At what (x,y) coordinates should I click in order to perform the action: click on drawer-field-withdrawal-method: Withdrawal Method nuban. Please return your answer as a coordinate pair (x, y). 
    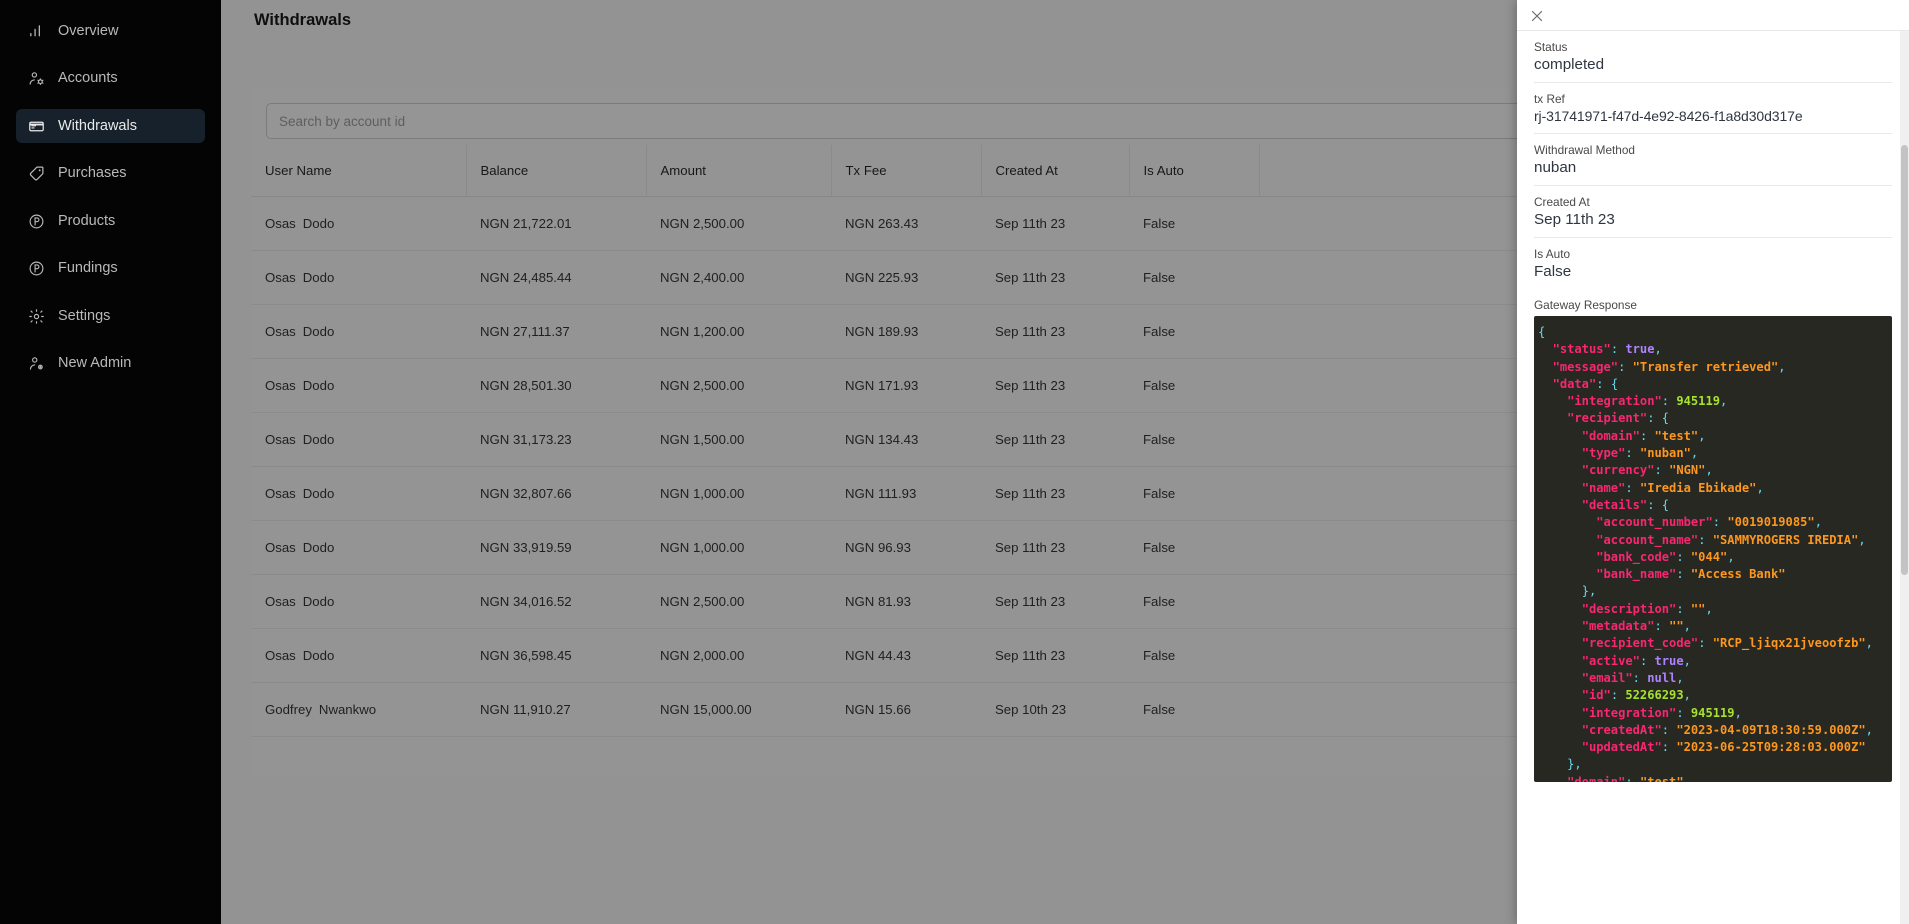
    Looking at the image, I should click on (1713, 160).